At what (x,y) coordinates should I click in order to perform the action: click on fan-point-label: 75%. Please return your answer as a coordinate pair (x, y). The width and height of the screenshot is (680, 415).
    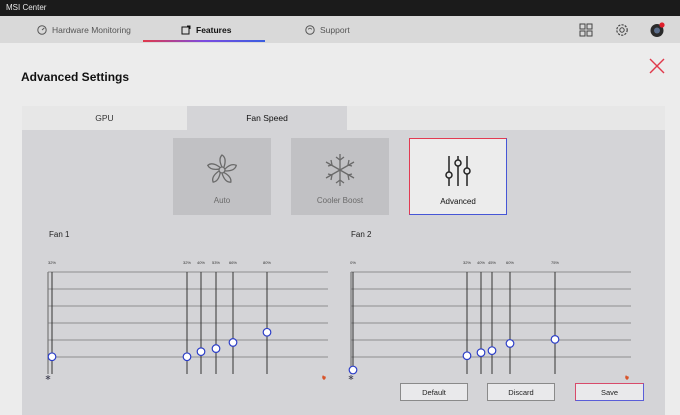
    Looking at the image, I should click on (555, 262).